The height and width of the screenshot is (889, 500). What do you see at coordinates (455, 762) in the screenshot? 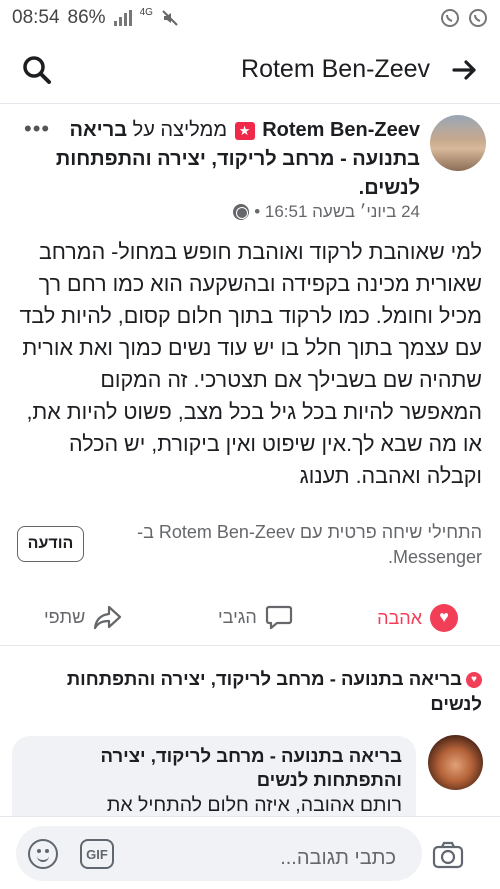
I see `commenter-avatar` at bounding box center [455, 762].